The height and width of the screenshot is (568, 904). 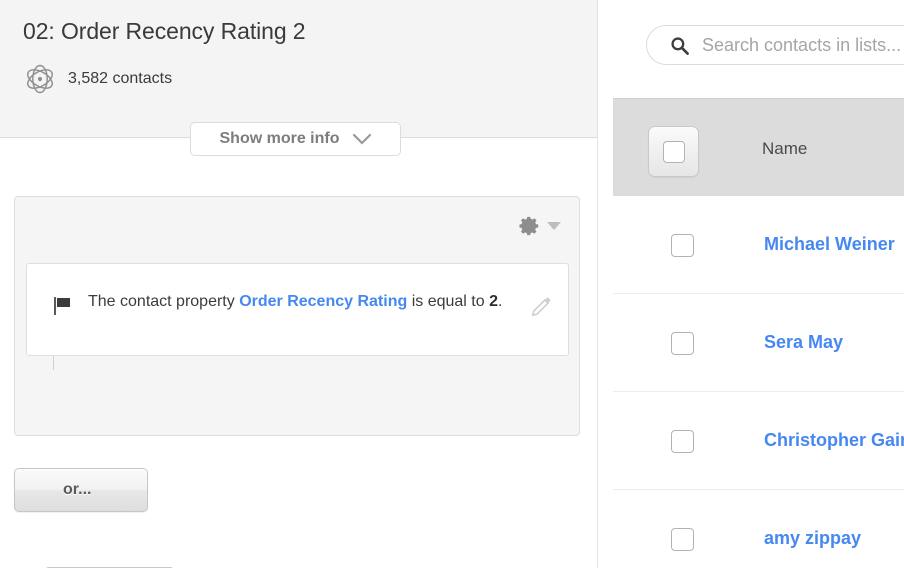 I want to click on select-all-button, so click(x=673, y=151).